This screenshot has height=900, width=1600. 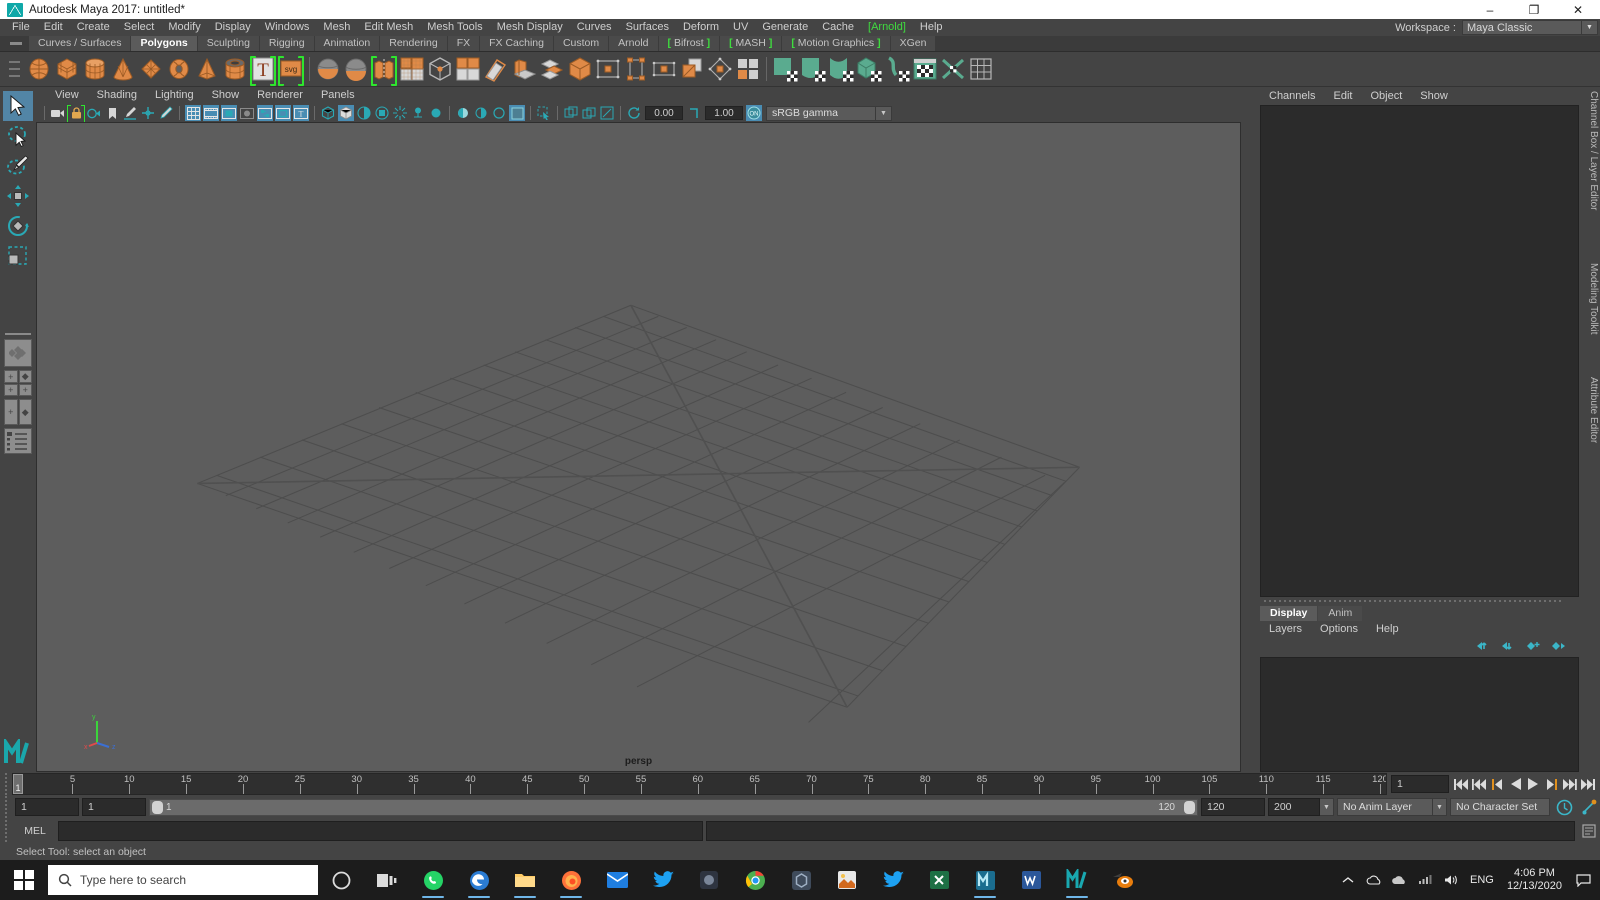 I want to click on wireframe-icon, so click(x=328, y=113).